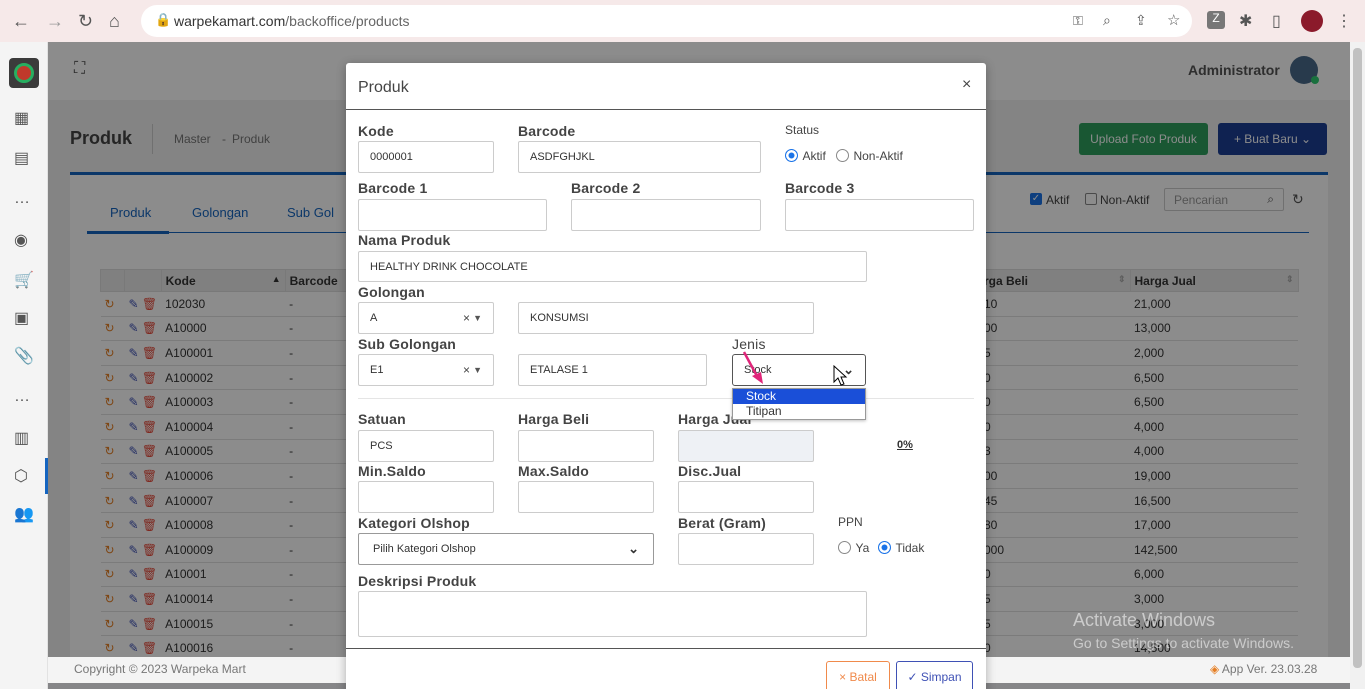 Image resolution: width=1365 pixels, height=689 pixels. Describe the element at coordinates (381, 446) in the screenshot. I see `satuan-value: PCS` at that location.